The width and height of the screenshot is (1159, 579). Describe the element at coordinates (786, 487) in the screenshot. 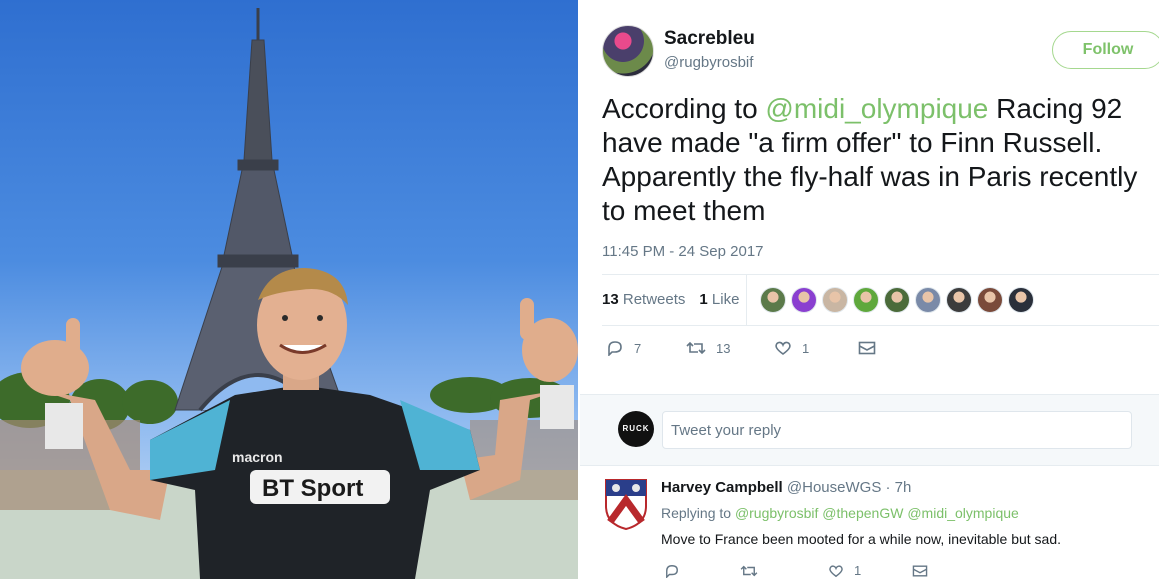

I see `reply-author: Harvey Campbell @HouseWGS · 7h` at that location.